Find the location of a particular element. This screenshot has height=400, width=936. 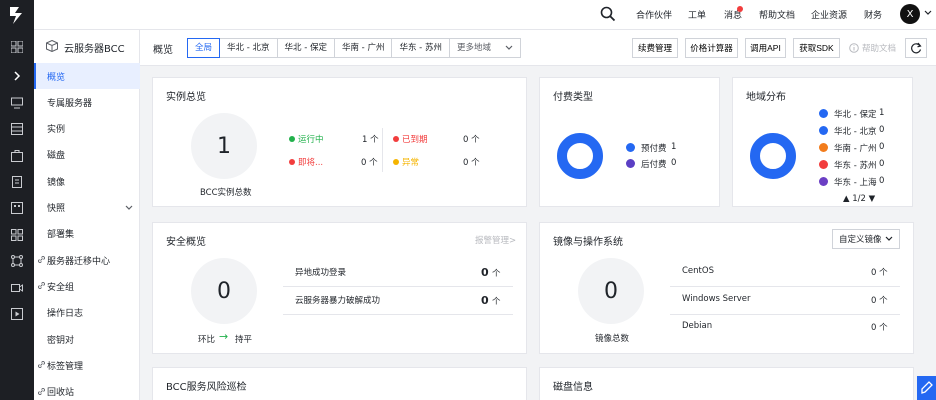

refresh-icon is located at coordinates (916, 48).